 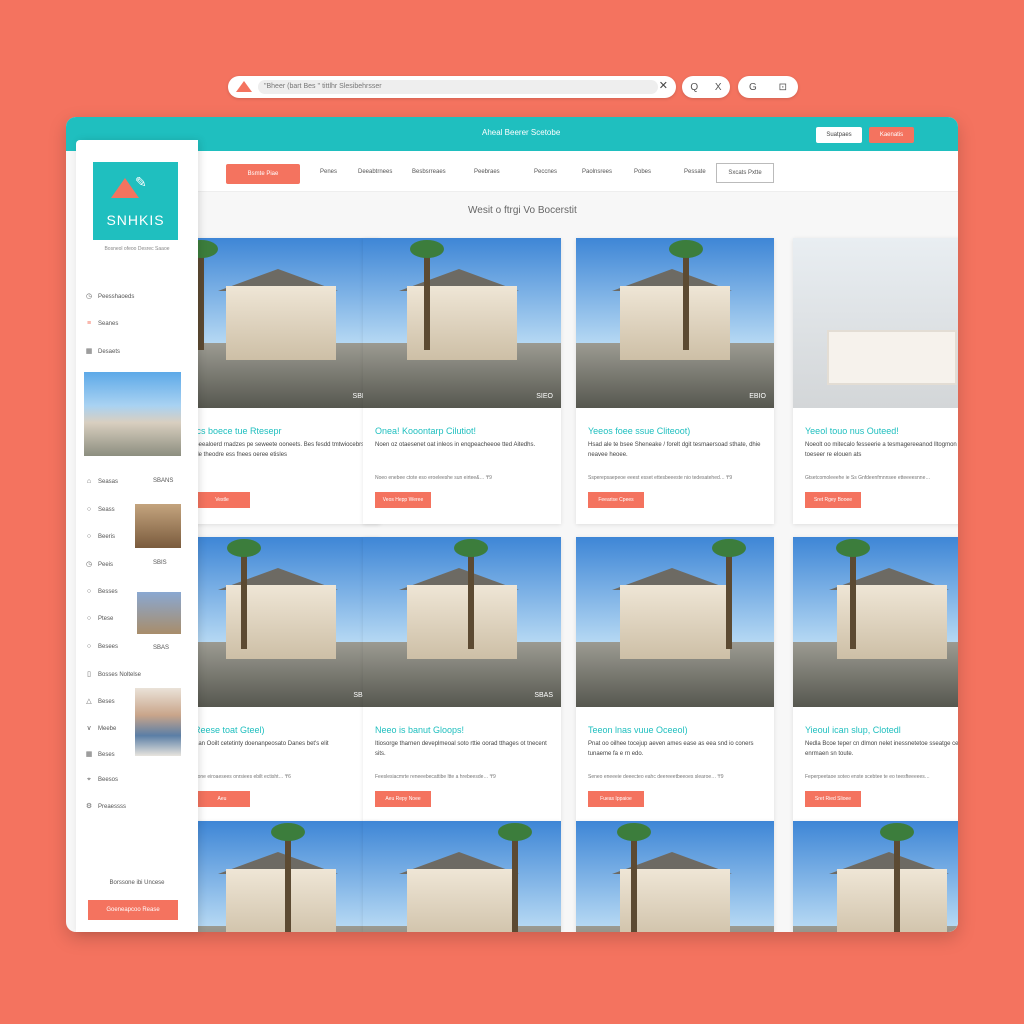 What do you see at coordinates (98, 564) in the screenshot?
I see `sidebar-item: ◷ Peeis` at bounding box center [98, 564].